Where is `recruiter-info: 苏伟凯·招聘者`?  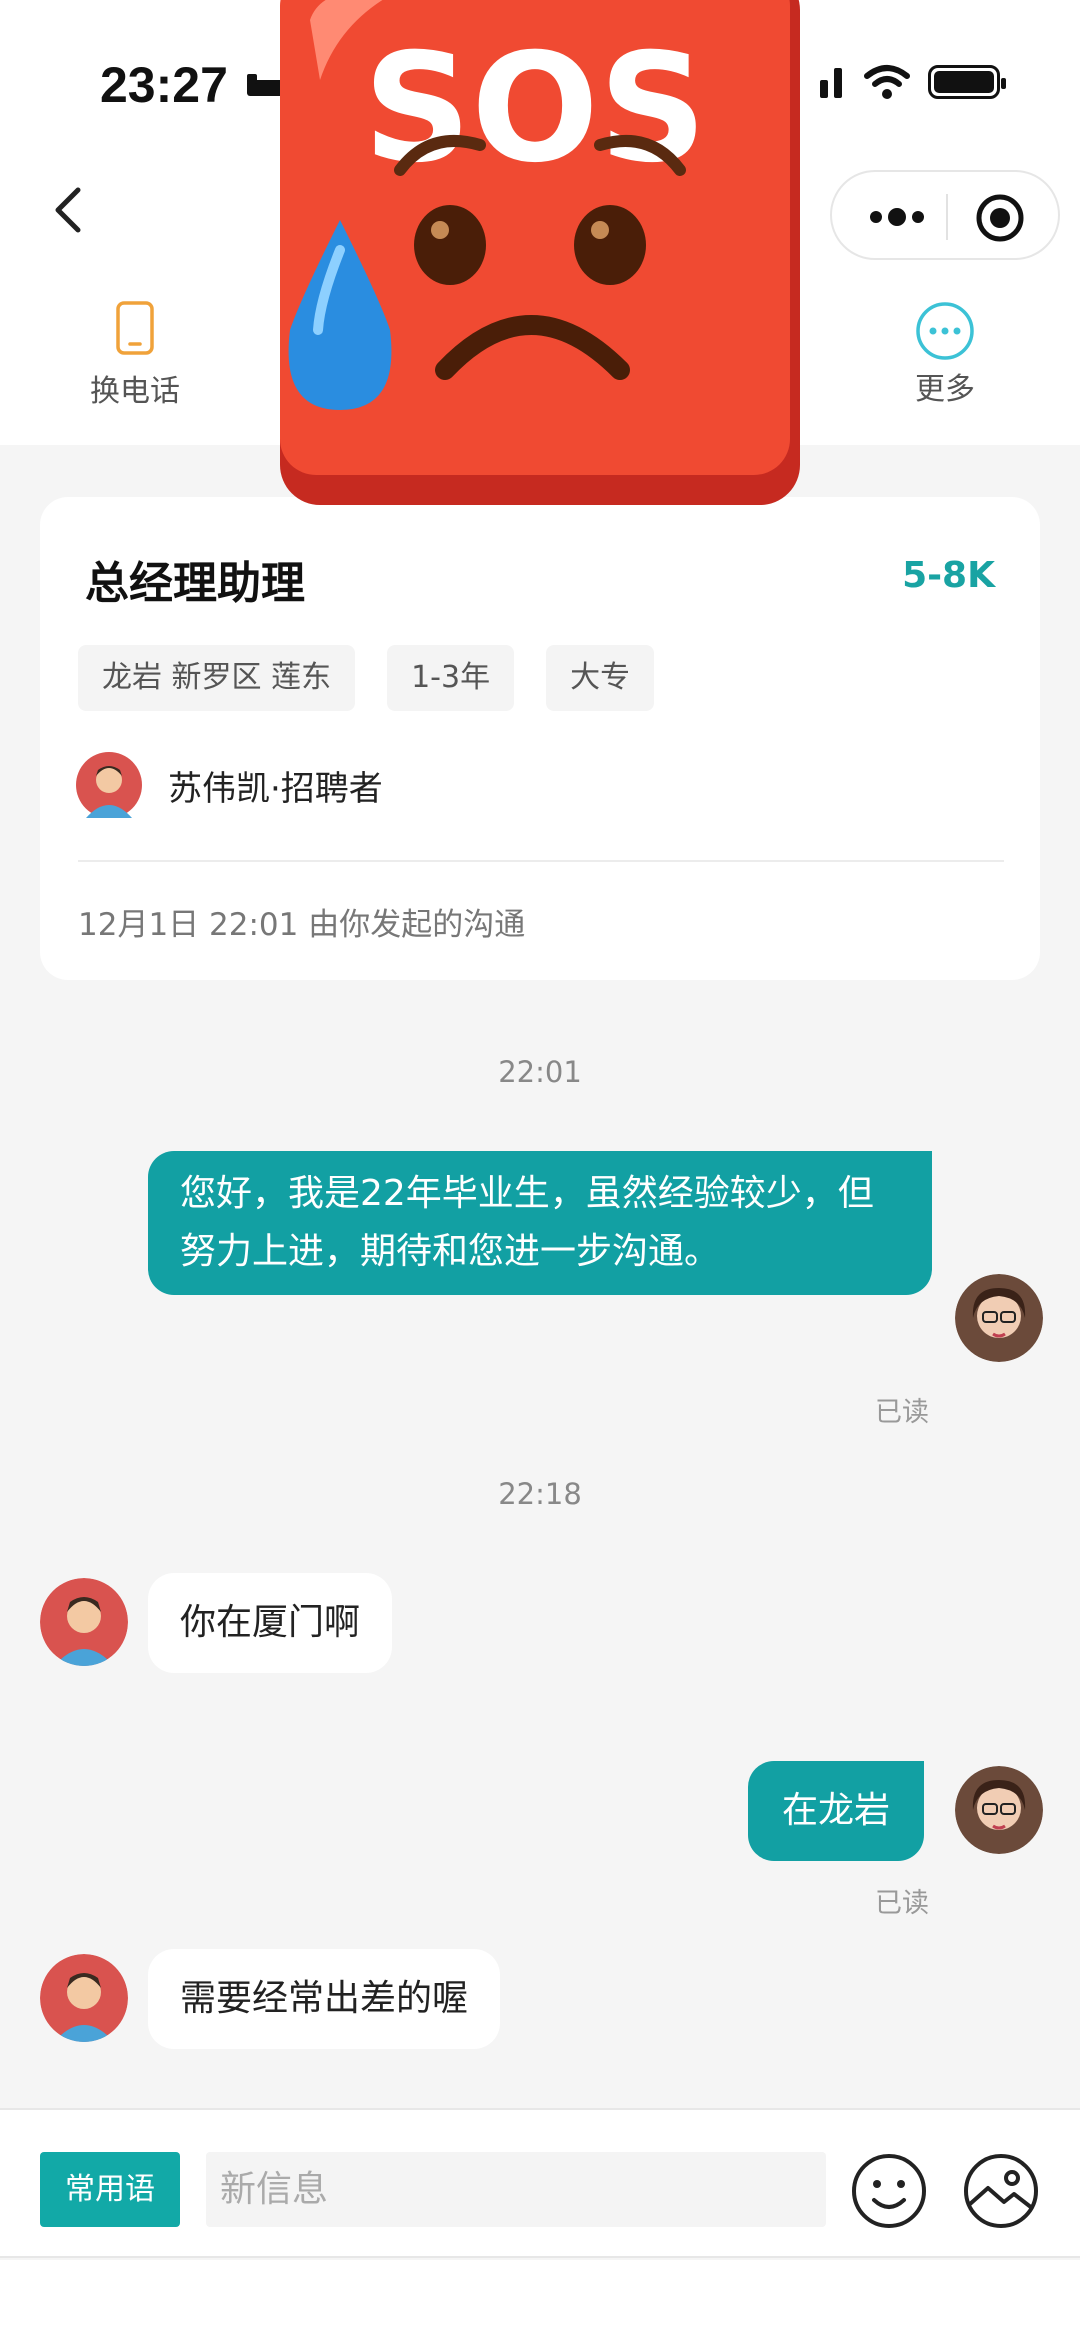
recruiter-info: 苏伟凯·招聘者 is located at coordinates (229, 785).